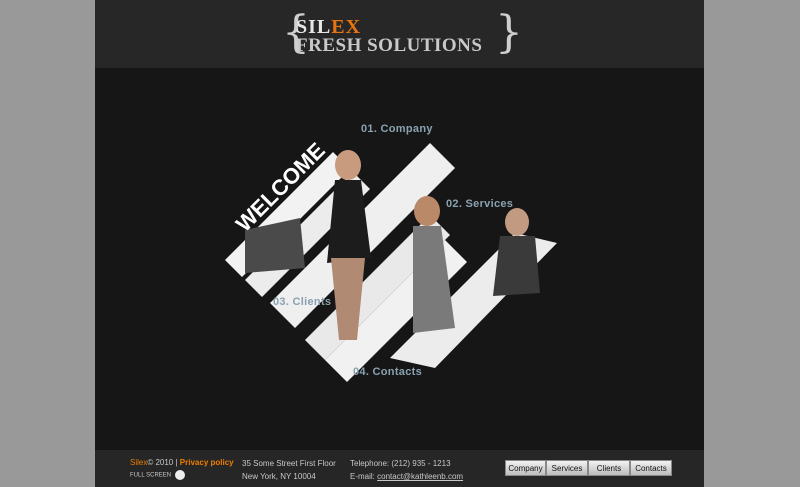 Image resolution: width=800 pixels, height=487 pixels. I want to click on email-row: E-mail: contact@kathleenb.com, so click(407, 476).